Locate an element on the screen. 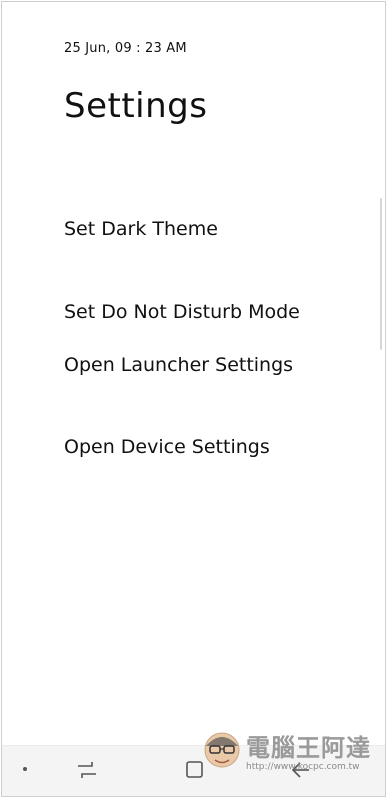  status-datetime: 25 Jun, 09 : 23 AM is located at coordinates (125, 48).